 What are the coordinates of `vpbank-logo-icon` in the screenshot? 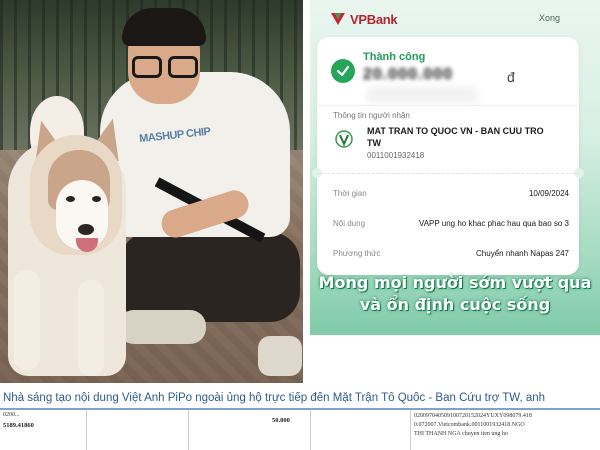 It's located at (338, 19).